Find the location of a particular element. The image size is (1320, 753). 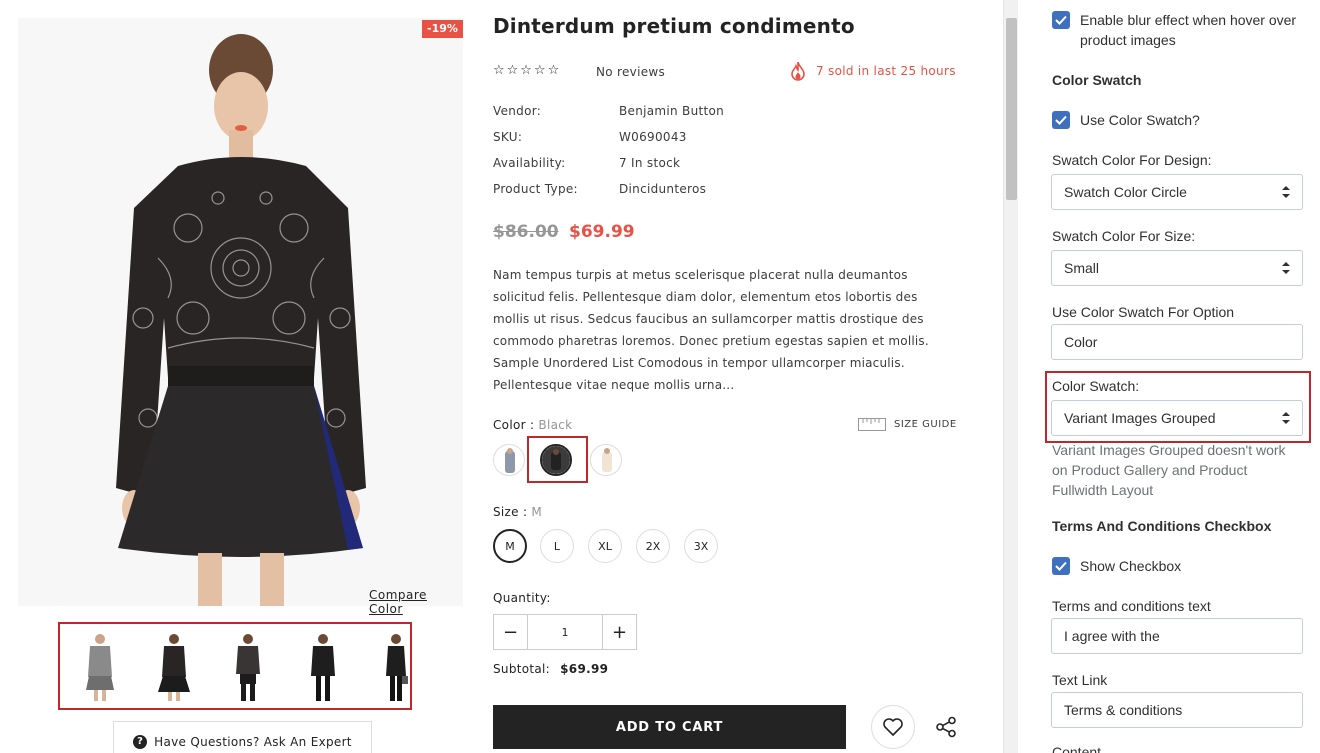

size-option-xl: XL is located at coordinates (605, 546).